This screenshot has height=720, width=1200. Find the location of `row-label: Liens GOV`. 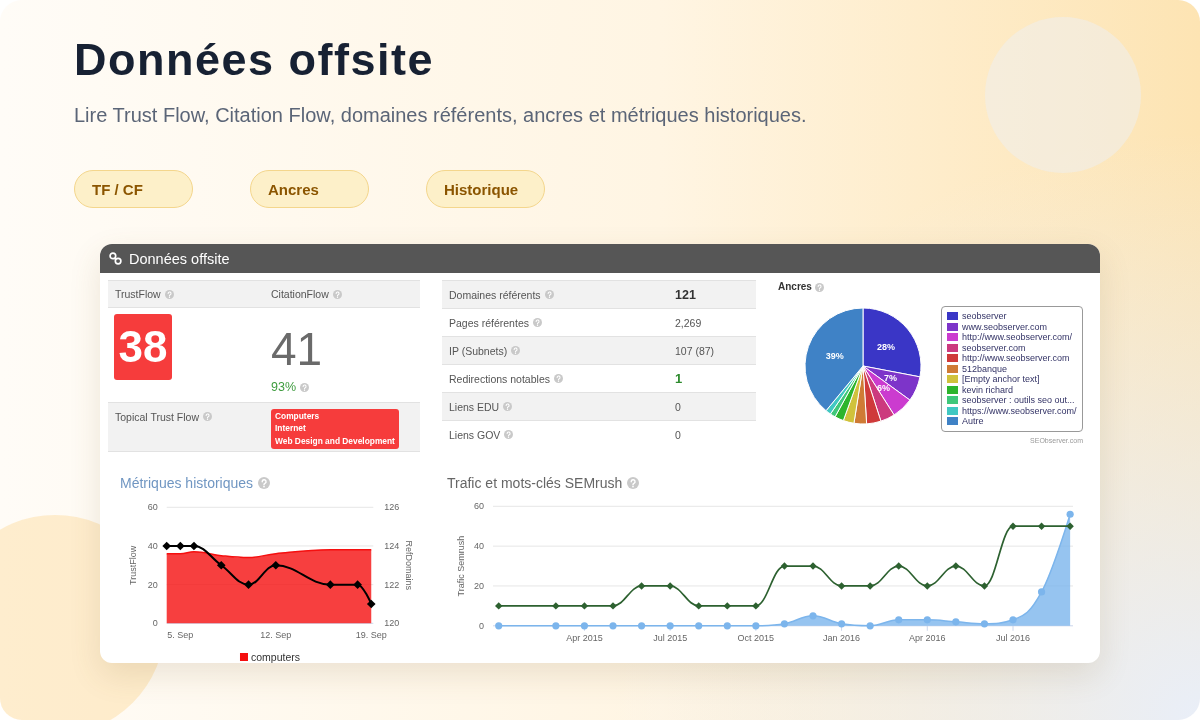

row-label: Liens GOV is located at coordinates (475, 435).